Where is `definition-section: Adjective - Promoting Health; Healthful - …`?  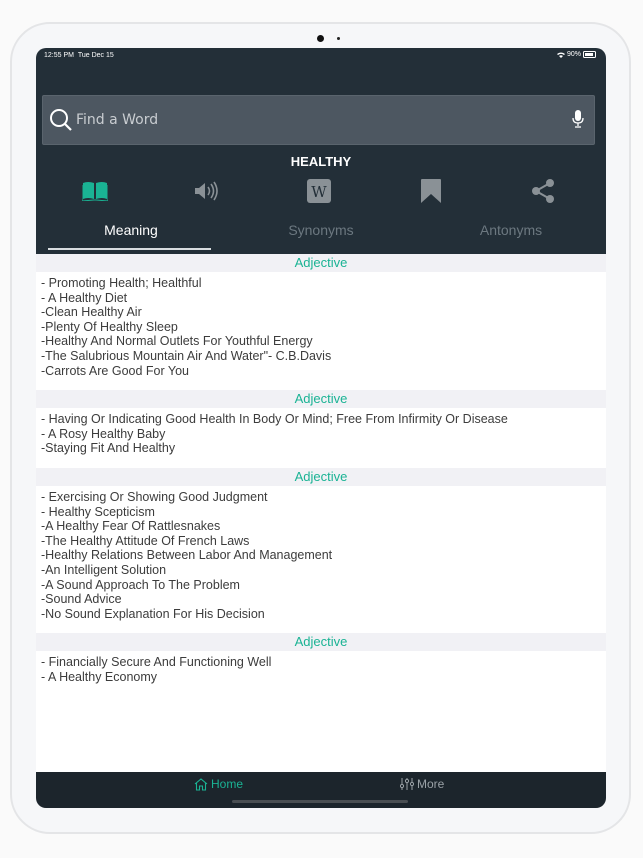
definition-section: Adjective - Promoting Health; Healthful - … is located at coordinates (321, 320).